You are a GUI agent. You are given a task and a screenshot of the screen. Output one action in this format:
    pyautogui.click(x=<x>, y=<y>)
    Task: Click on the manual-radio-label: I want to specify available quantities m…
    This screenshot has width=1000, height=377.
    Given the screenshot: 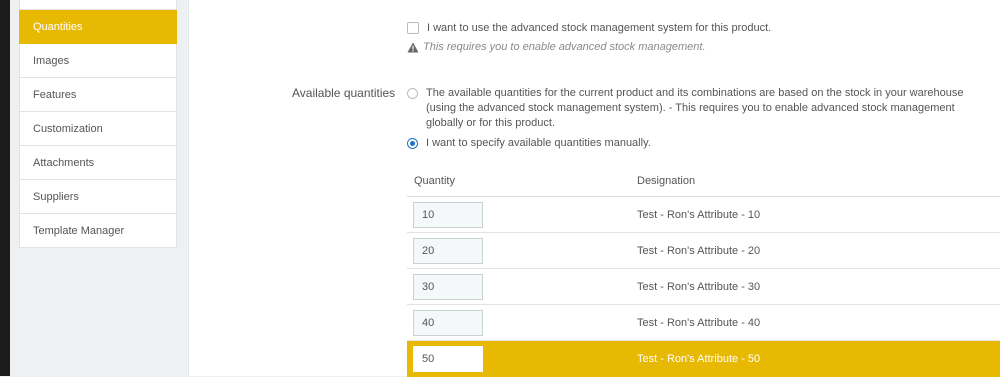 What is the action you would take?
    pyautogui.click(x=538, y=143)
    